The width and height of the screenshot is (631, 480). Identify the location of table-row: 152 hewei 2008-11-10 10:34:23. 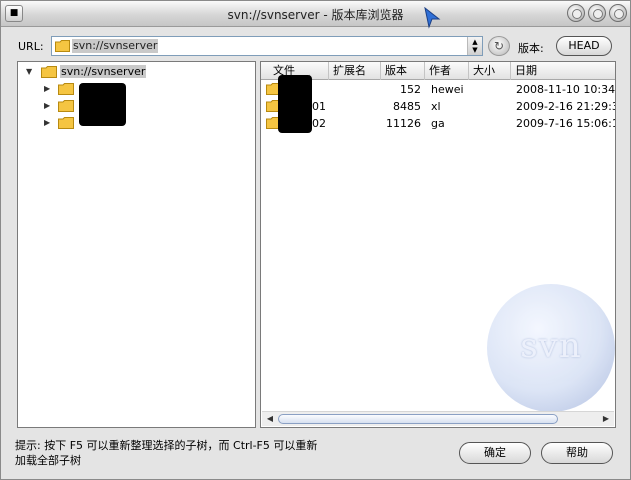
(438, 89).